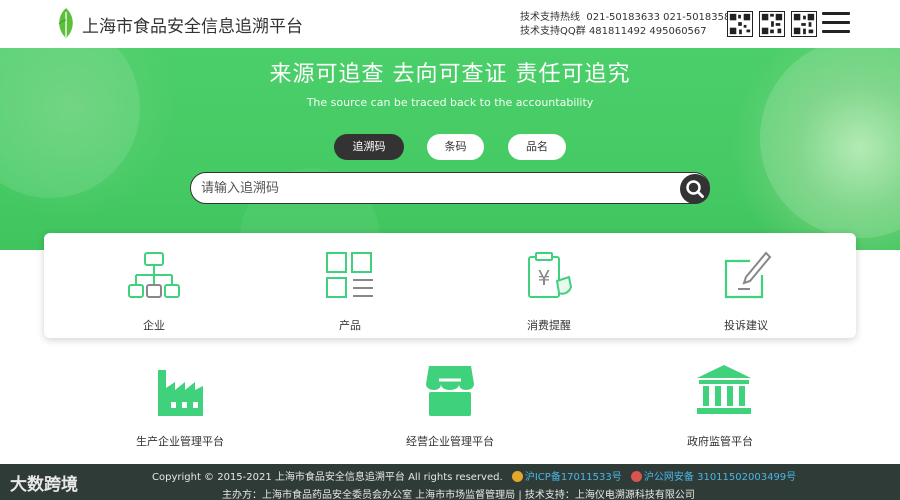 Image resolution: width=900 pixels, height=500 pixels. What do you see at coordinates (66, 23) in the screenshot?
I see `leaf-logo-icon` at bounding box center [66, 23].